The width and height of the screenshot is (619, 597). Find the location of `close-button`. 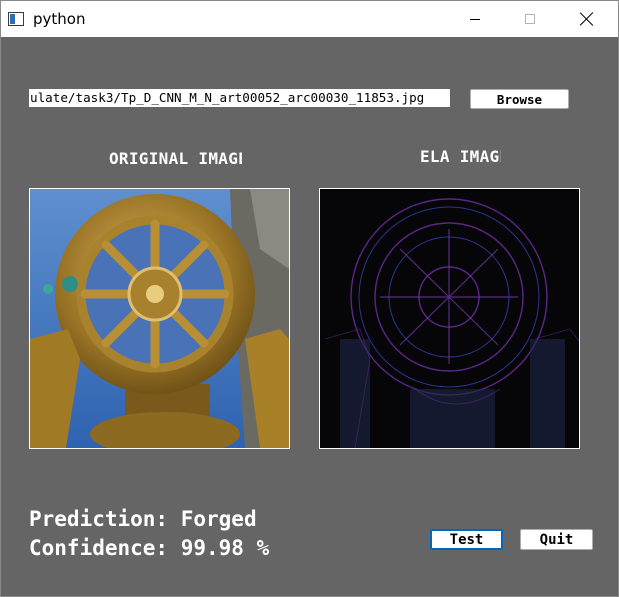

close-button is located at coordinates (587, 19).